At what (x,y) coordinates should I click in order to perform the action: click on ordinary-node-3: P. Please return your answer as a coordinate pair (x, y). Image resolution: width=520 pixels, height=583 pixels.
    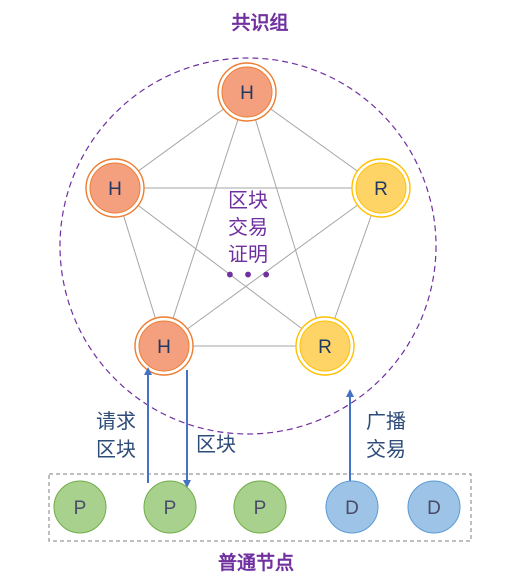
    Looking at the image, I should click on (260, 507).